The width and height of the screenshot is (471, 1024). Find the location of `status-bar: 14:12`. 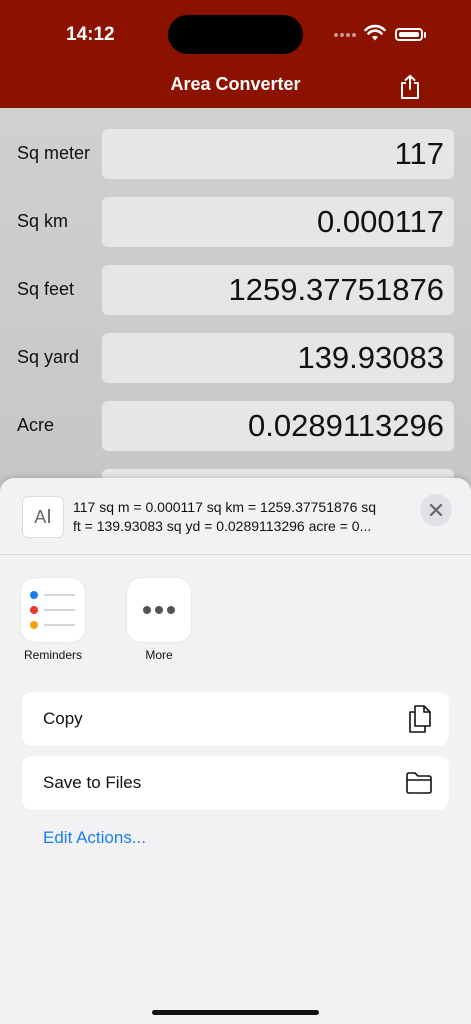

status-bar: 14:12 is located at coordinates (235, 30).